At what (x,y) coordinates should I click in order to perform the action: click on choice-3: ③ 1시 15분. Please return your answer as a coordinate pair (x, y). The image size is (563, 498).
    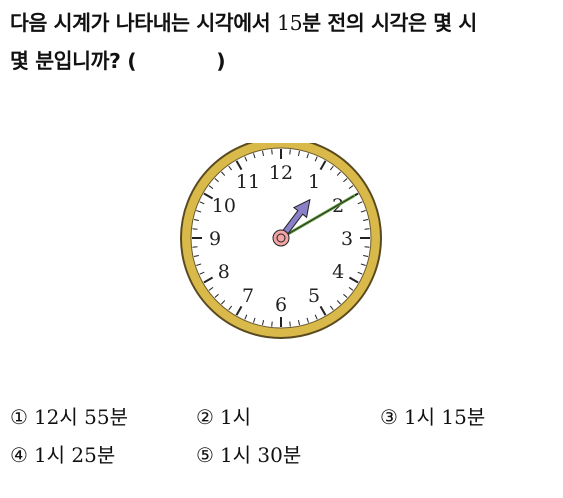
    Looking at the image, I should click on (432, 417).